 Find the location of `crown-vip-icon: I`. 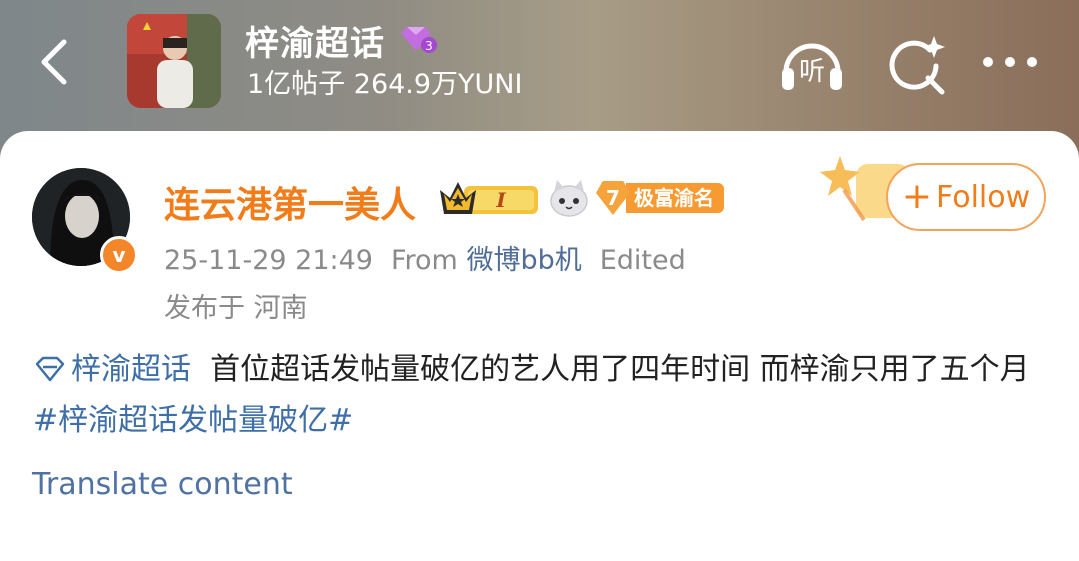

crown-vip-icon: I is located at coordinates (489, 198).